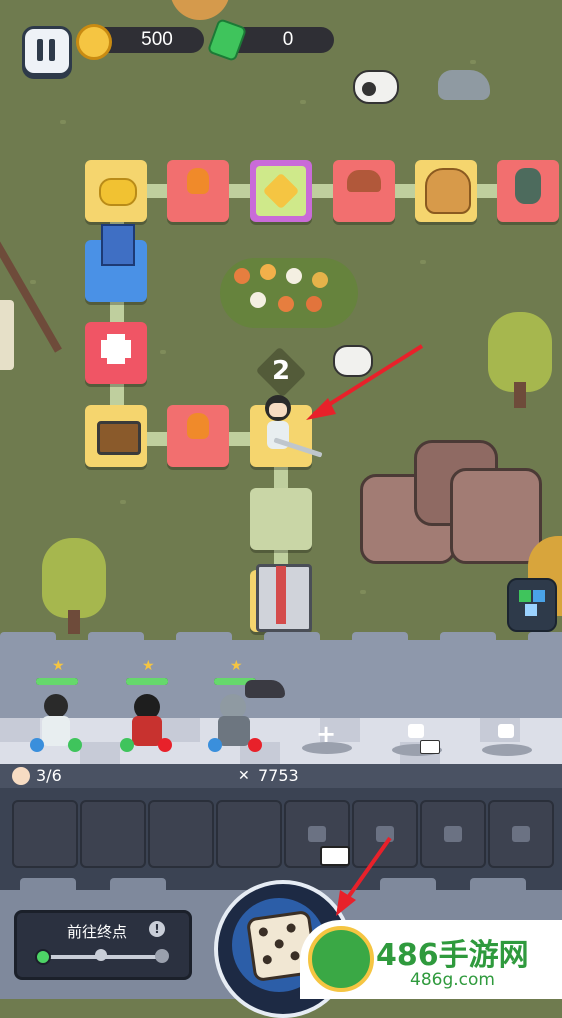  Describe the element at coordinates (157, 39) in the screenshot. I see `gold-amount: 500` at that location.